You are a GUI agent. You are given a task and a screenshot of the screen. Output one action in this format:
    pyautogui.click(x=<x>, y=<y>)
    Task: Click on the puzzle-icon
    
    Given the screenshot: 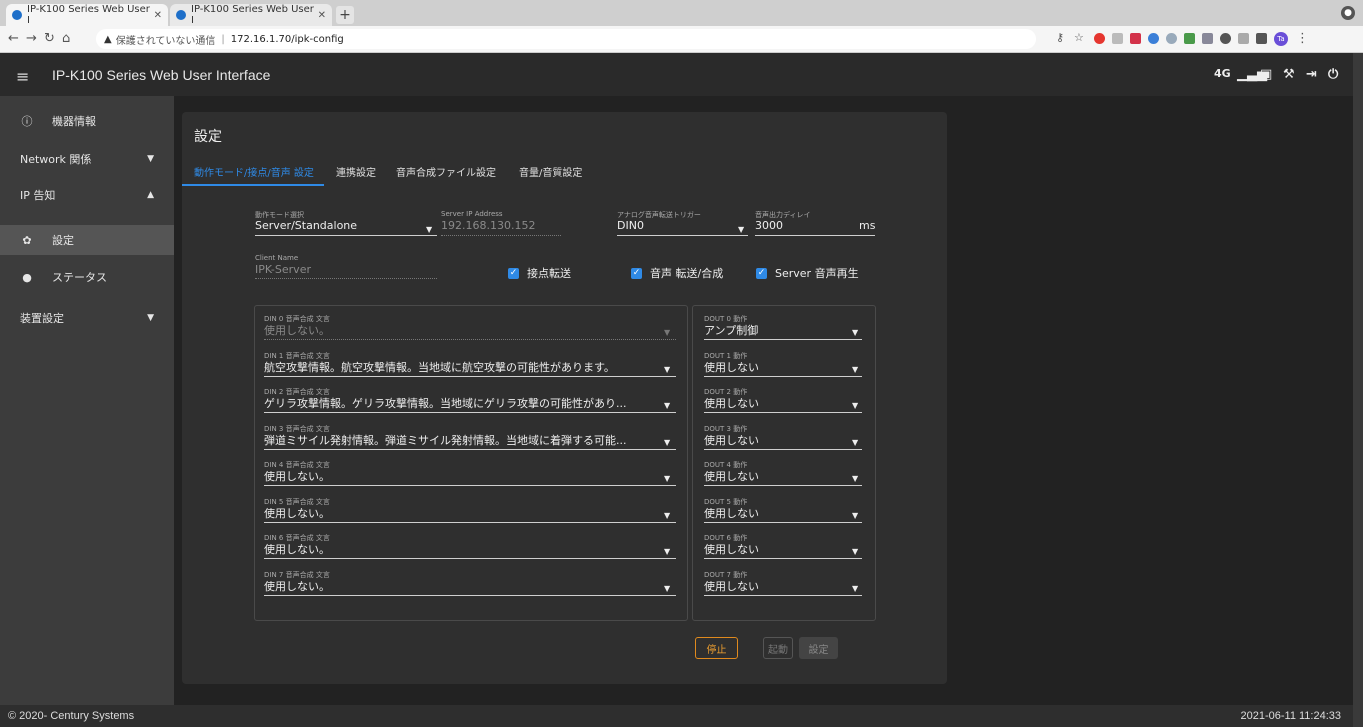 What is the action you would take?
    pyautogui.click(x=1261, y=38)
    